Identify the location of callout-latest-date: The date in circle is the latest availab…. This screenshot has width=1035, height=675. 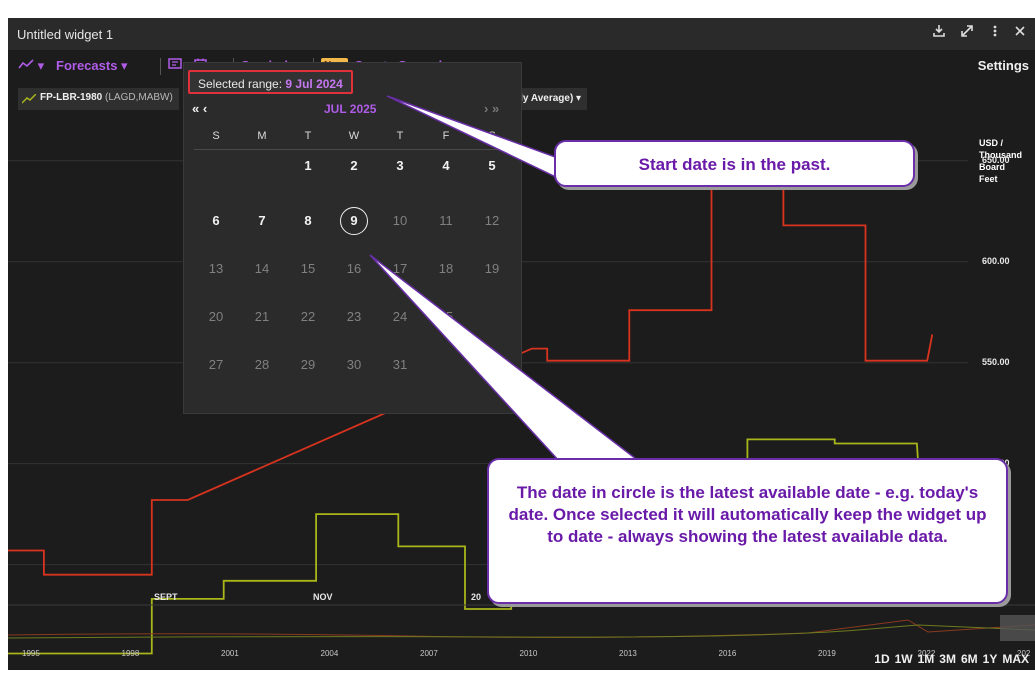
(747, 531).